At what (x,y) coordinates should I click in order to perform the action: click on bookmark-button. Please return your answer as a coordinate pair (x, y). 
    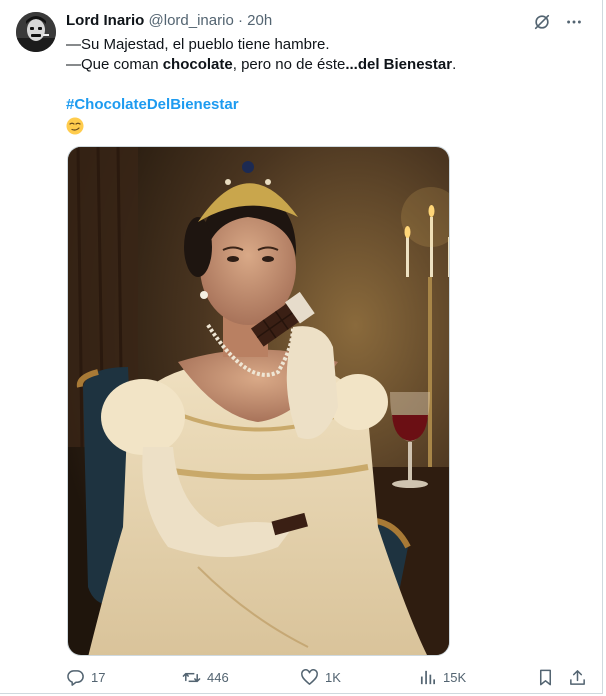
    Looking at the image, I should click on (545, 677).